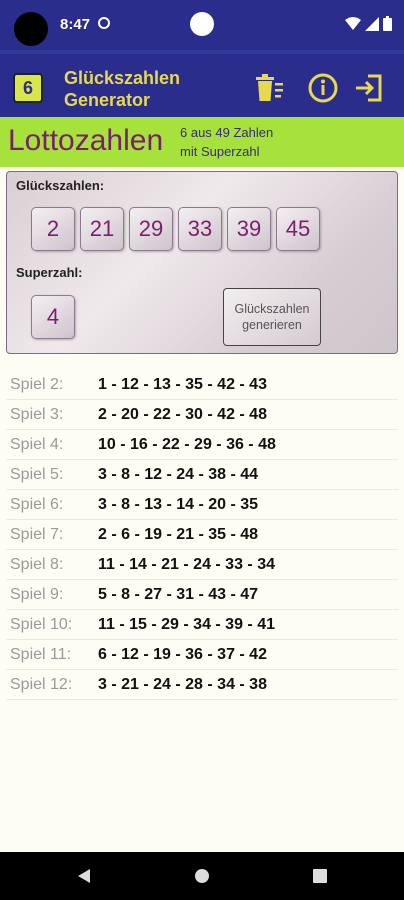 The image size is (404, 900). I want to click on game-numbers: 2 - 20 - 22 - 30 - 42 - 48, so click(182, 414).